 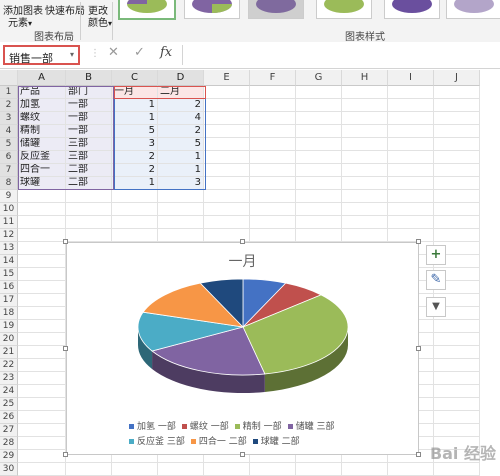 What do you see at coordinates (9, 118) in the screenshot?
I see `row-header-3: 3` at bounding box center [9, 118].